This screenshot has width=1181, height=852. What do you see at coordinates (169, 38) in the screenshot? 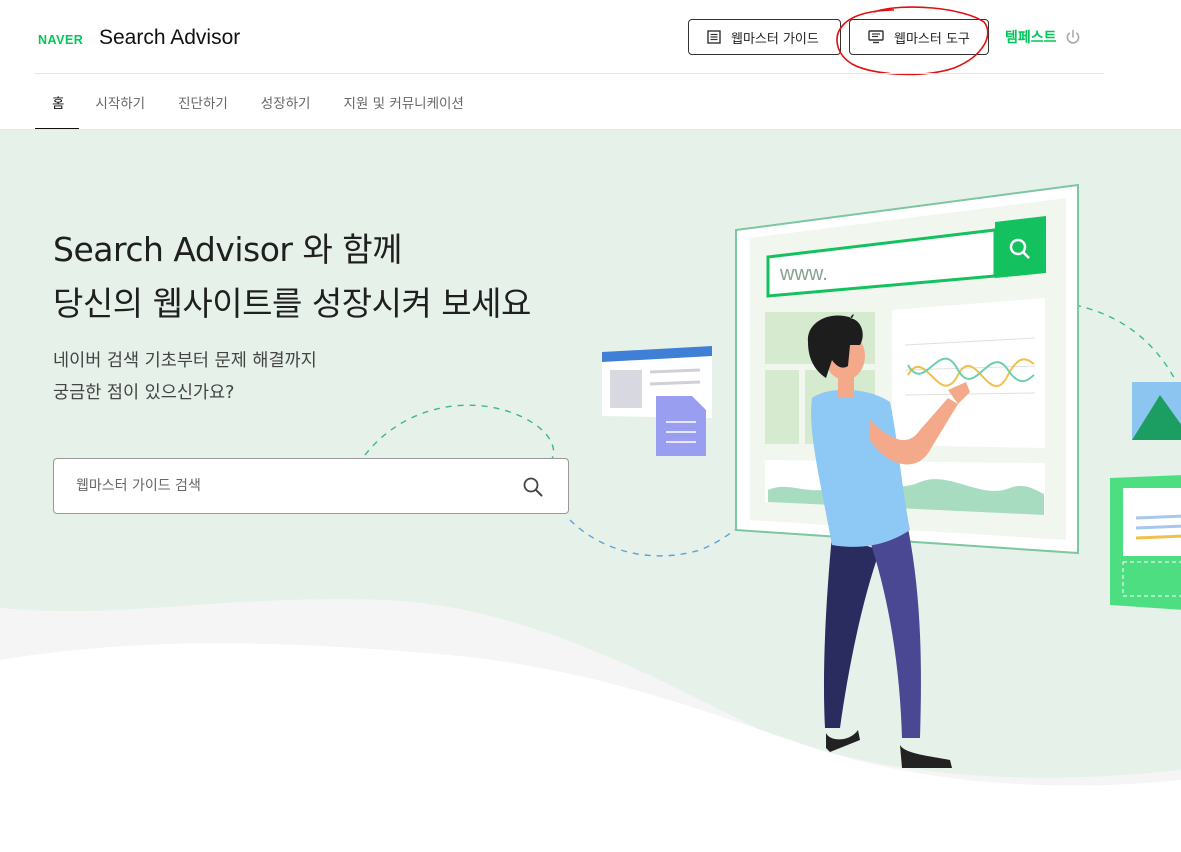
I see `site-title: Search Advisor` at bounding box center [169, 38].